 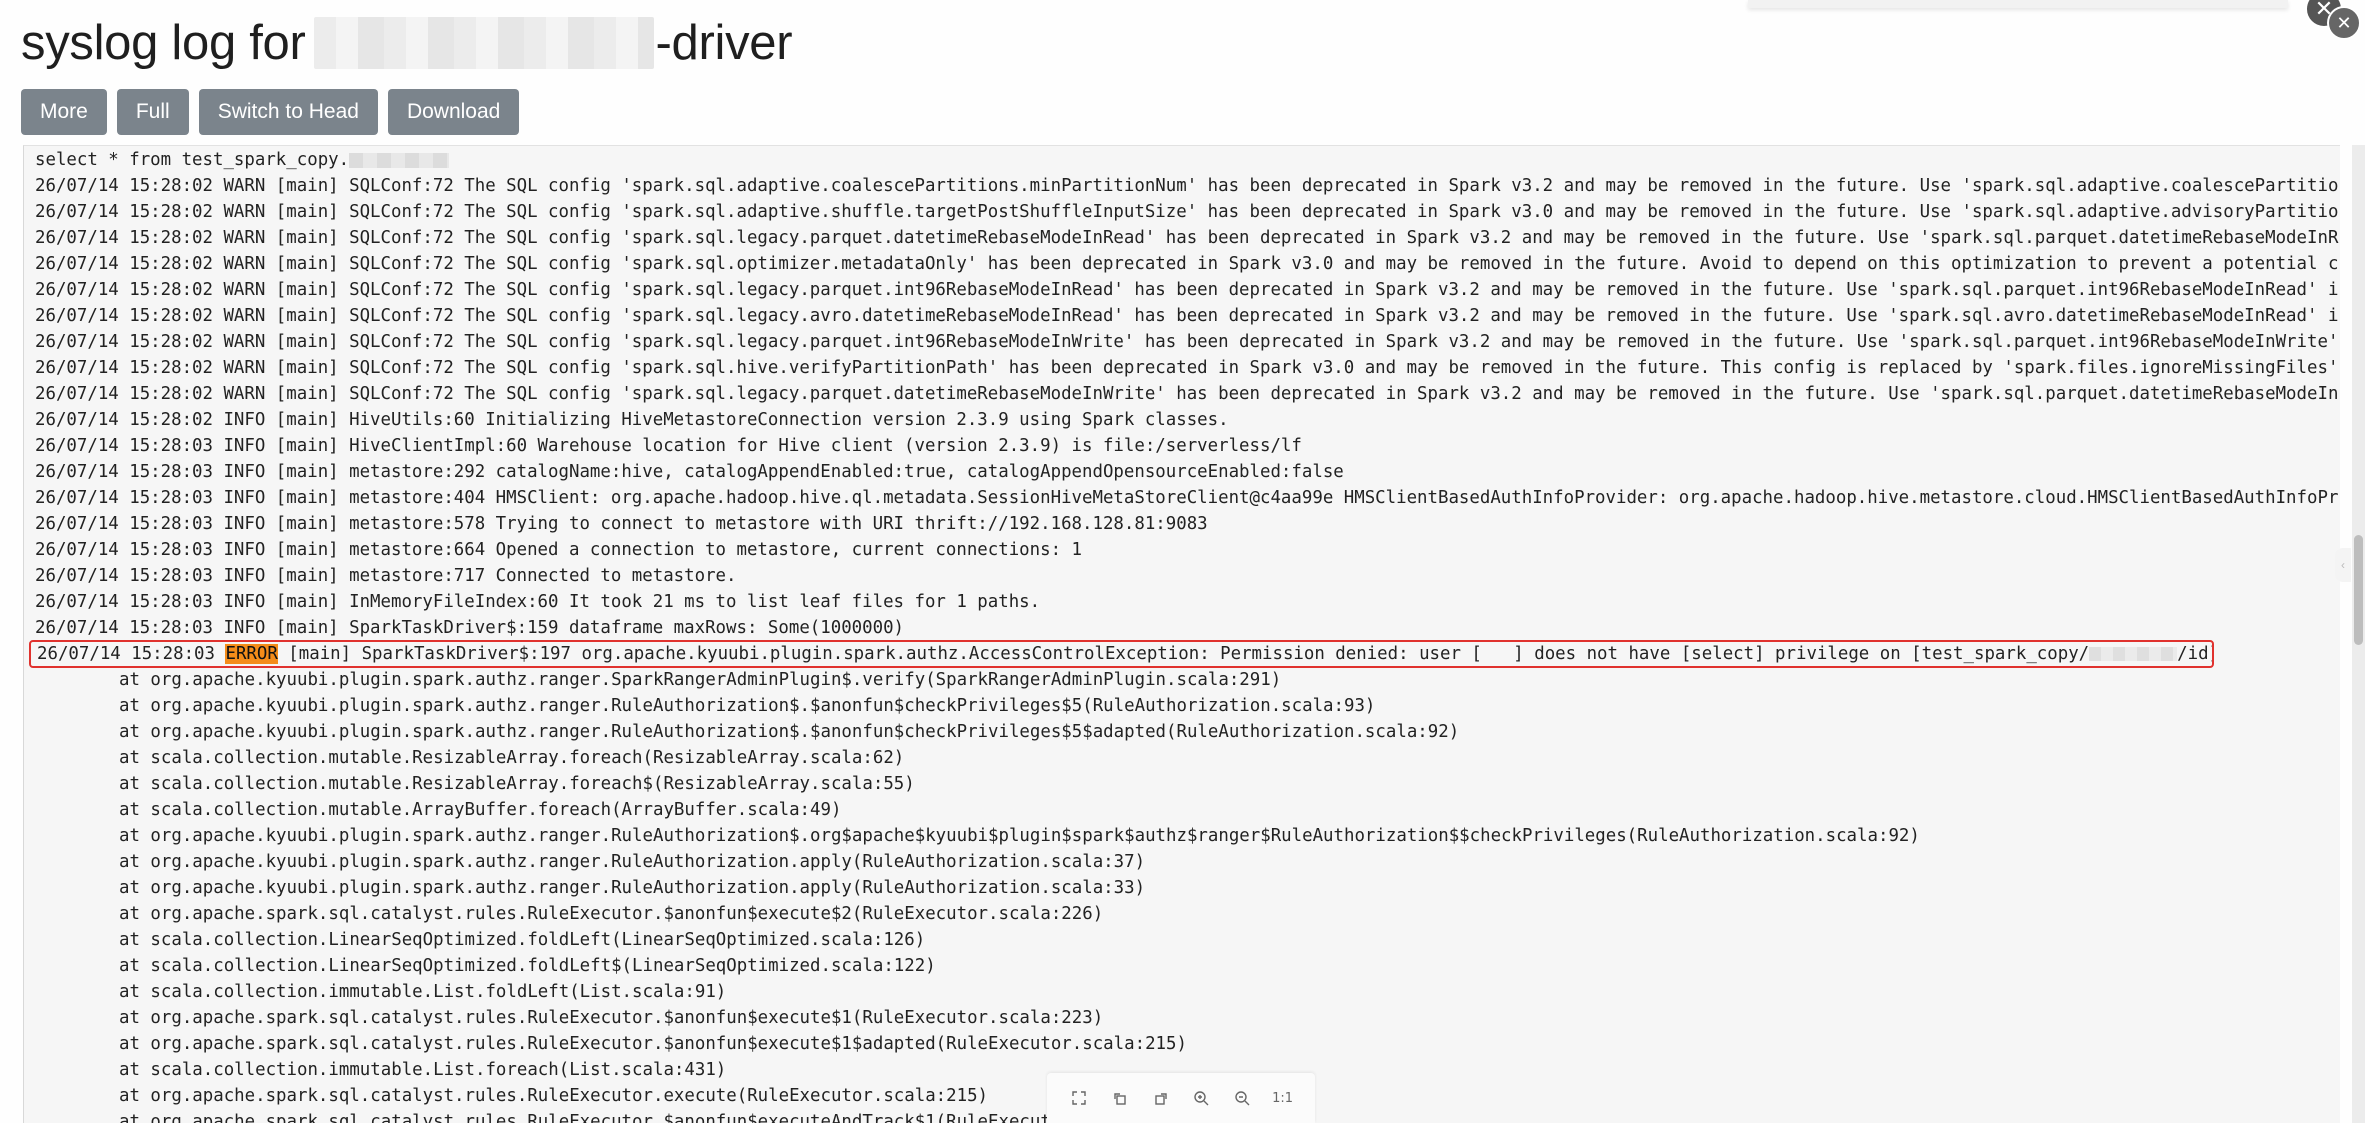 I want to click on full-button: Full, so click(x=152, y=112).